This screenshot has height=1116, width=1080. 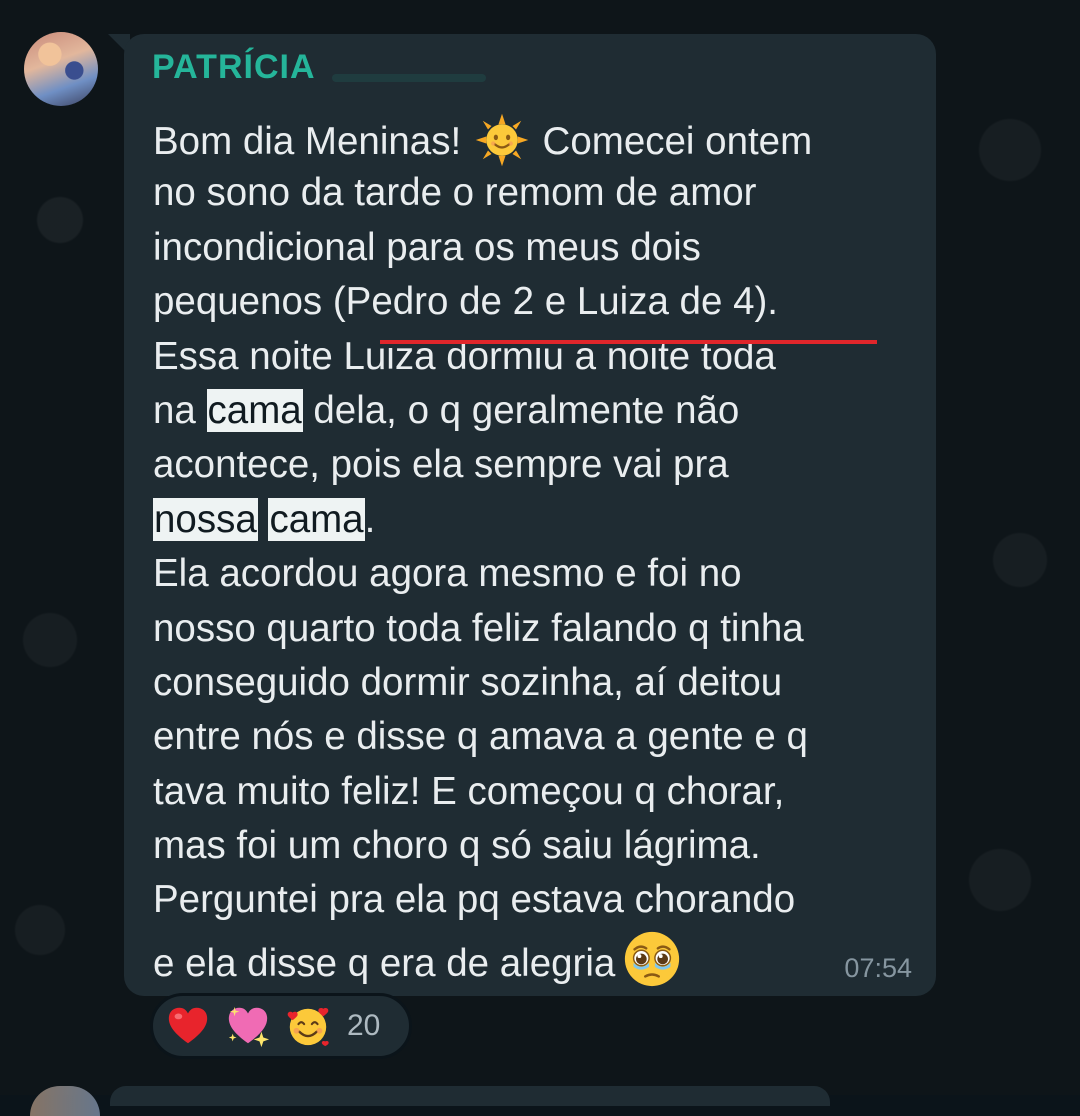 I want to click on message-line: incondicional para os meus dois, so click(x=427, y=247).